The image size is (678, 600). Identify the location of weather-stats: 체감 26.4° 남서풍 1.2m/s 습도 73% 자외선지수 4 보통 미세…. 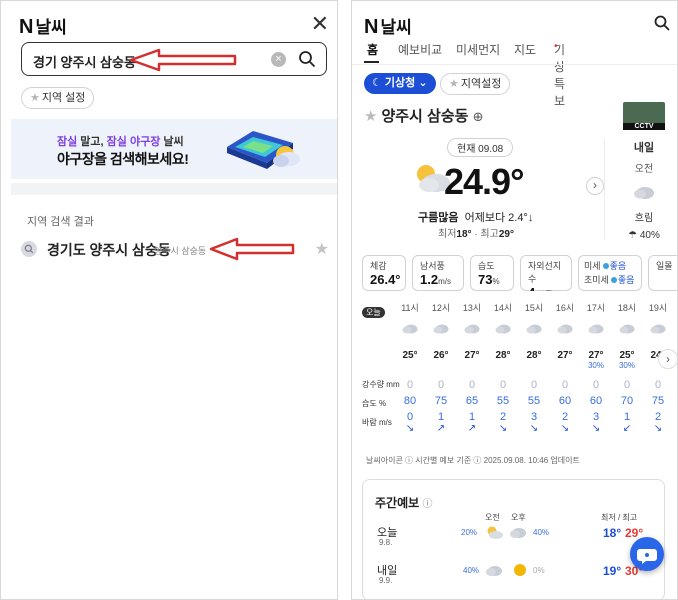
(519, 273).